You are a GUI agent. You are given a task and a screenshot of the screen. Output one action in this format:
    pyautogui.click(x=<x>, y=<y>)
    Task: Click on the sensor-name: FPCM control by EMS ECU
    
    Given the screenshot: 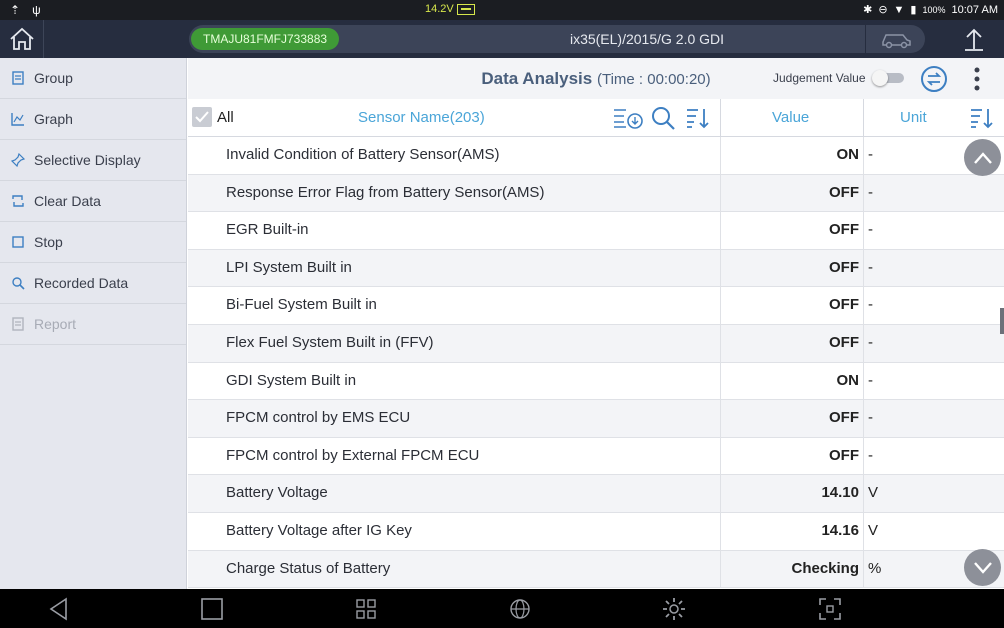 What is the action you would take?
    pyautogui.click(x=318, y=418)
    